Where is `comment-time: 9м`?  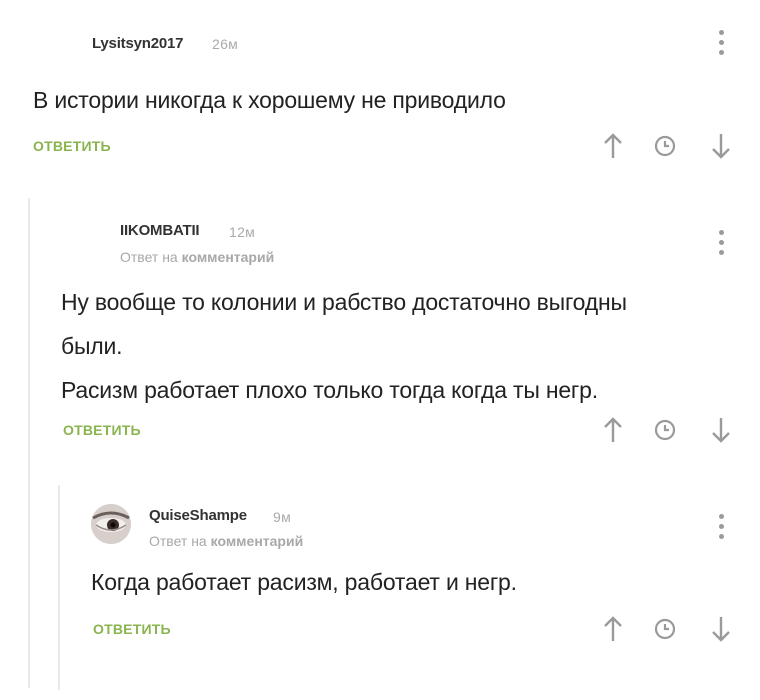 comment-time: 9м is located at coordinates (282, 517).